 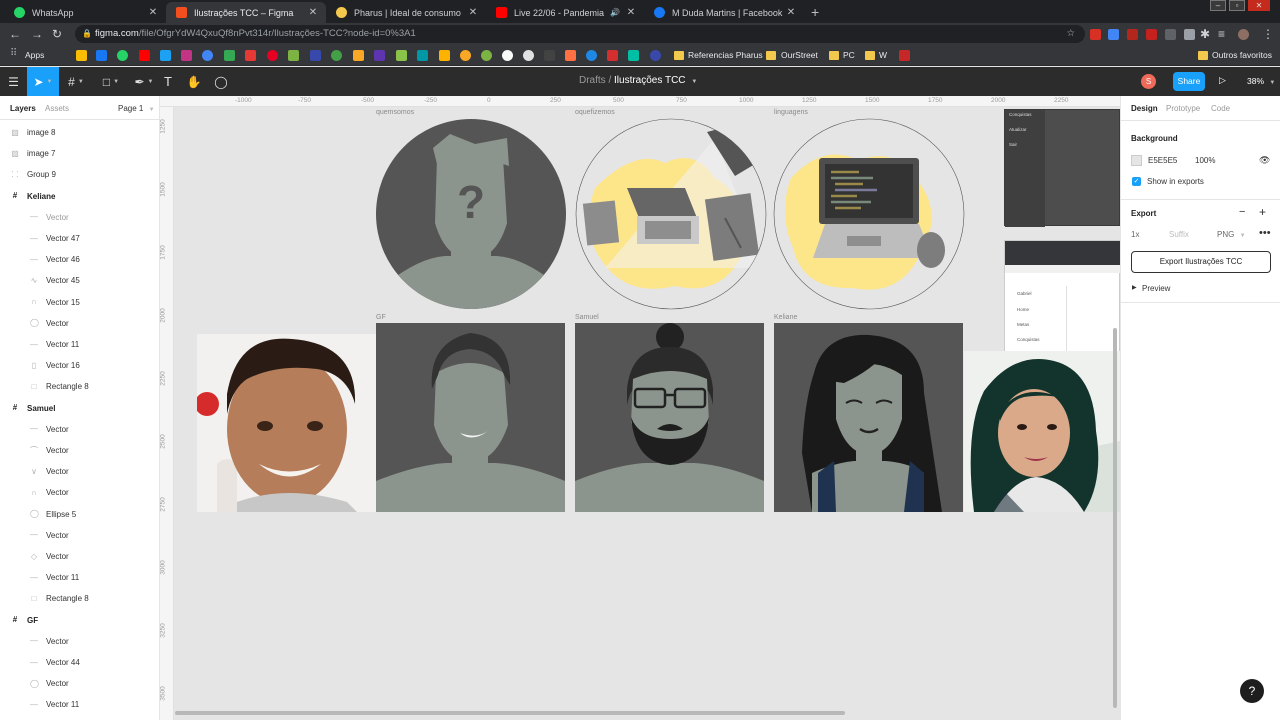 I want to click on pen-tool-button: ✒ ▼, so click(x=144, y=81).